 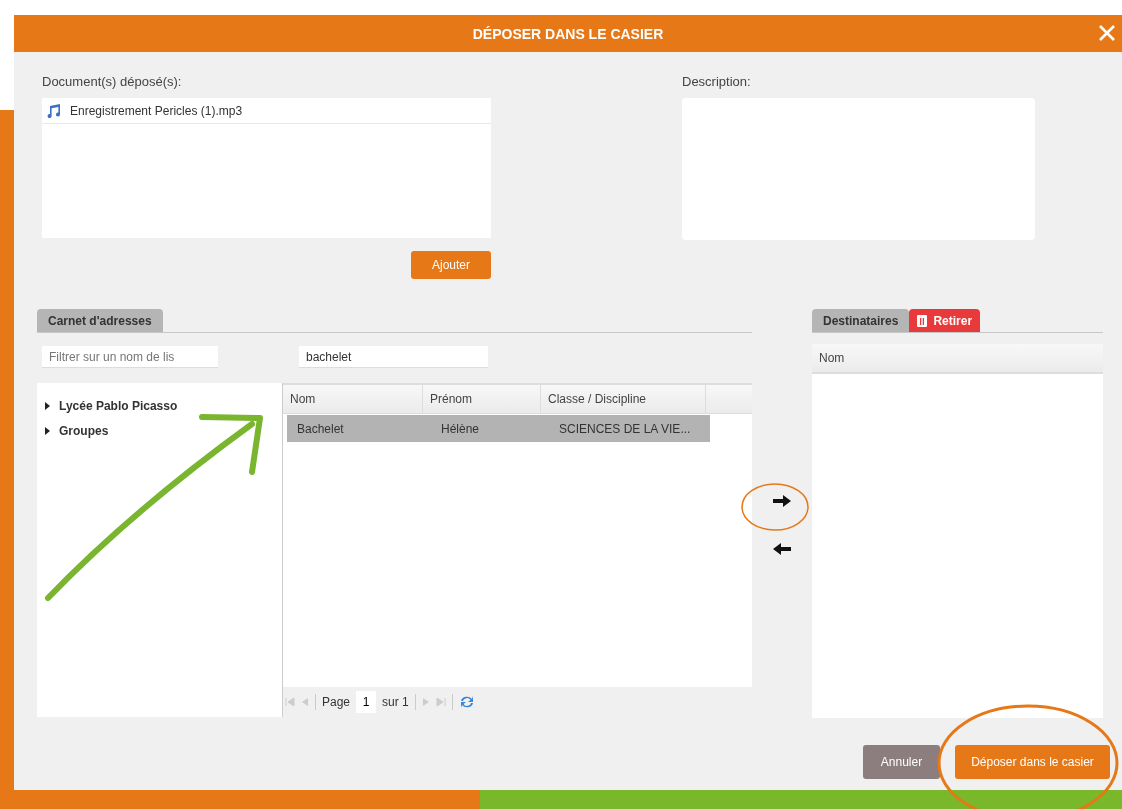 I want to click on next-page-icon, so click(x=425, y=702).